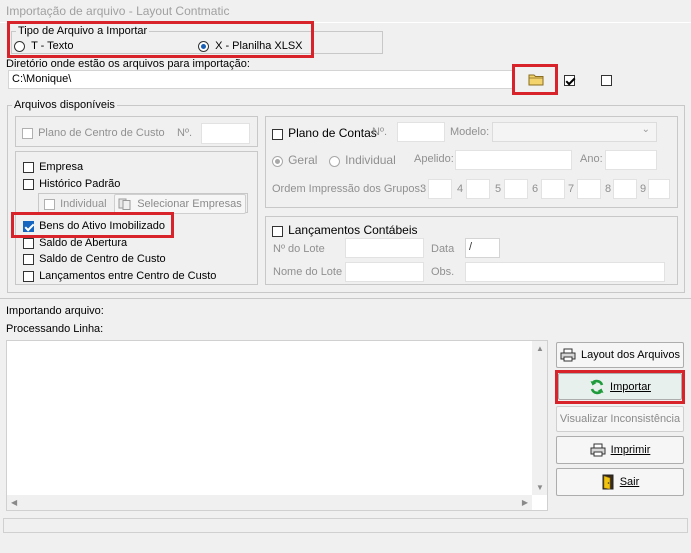 This screenshot has height=553, width=691. Describe the element at coordinates (303, 160) in the screenshot. I see `geral-label: Geral` at that location.